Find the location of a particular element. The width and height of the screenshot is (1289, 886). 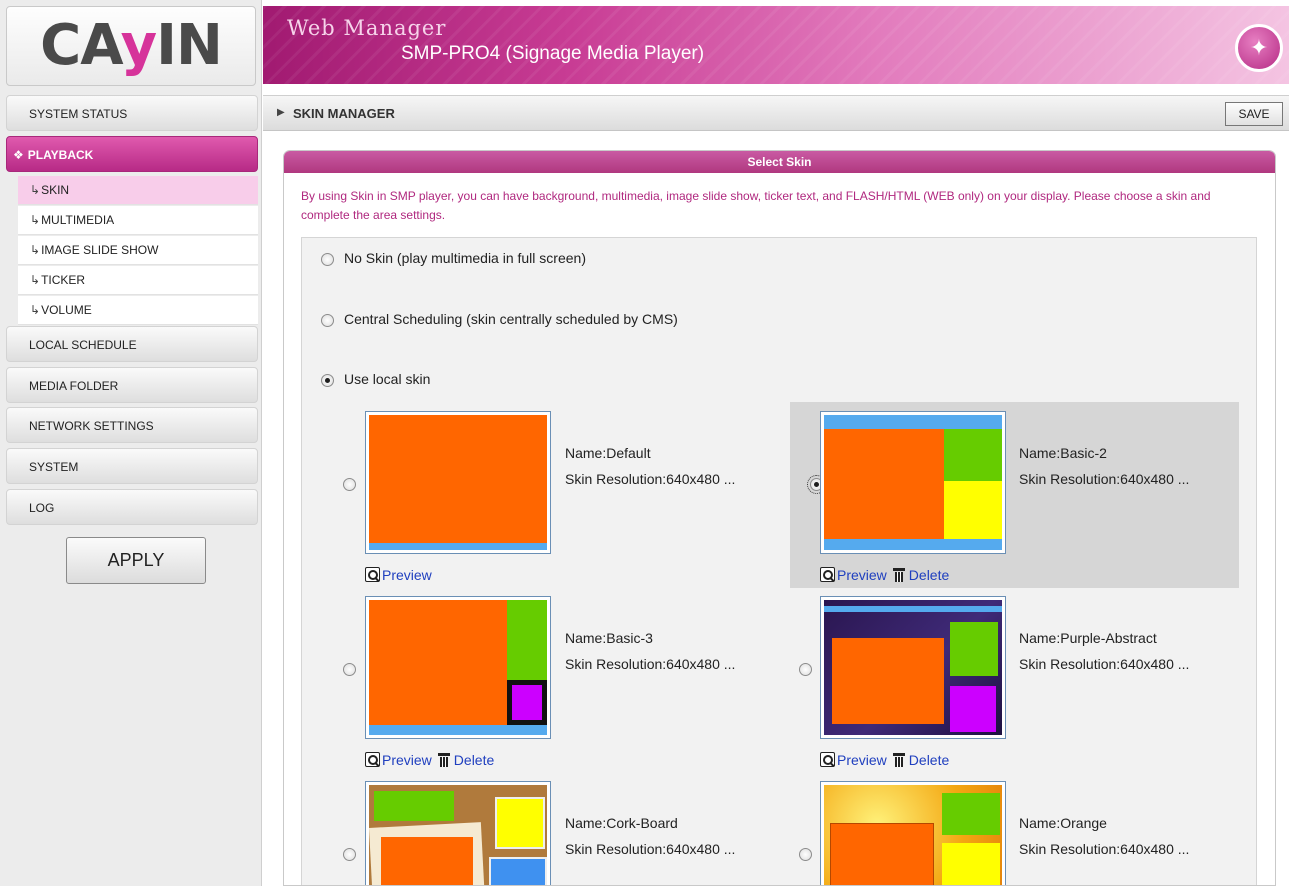

sidebar-subitem-volume: ↳VOLUME is located at coordinates (138, 310).